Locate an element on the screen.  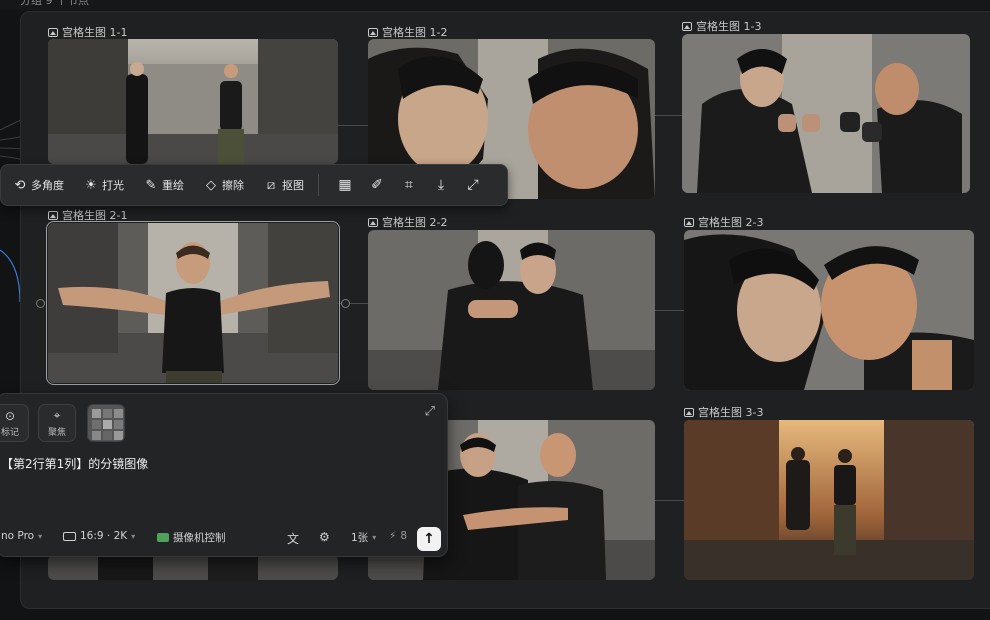
redraw-button: ✎ 重绘 is located at coordinates (164, 185).